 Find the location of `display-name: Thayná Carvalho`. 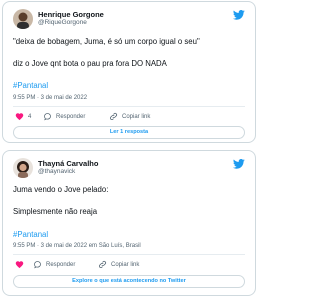

display-name: Thayná Carvalho is located at coordinates (68, 163).